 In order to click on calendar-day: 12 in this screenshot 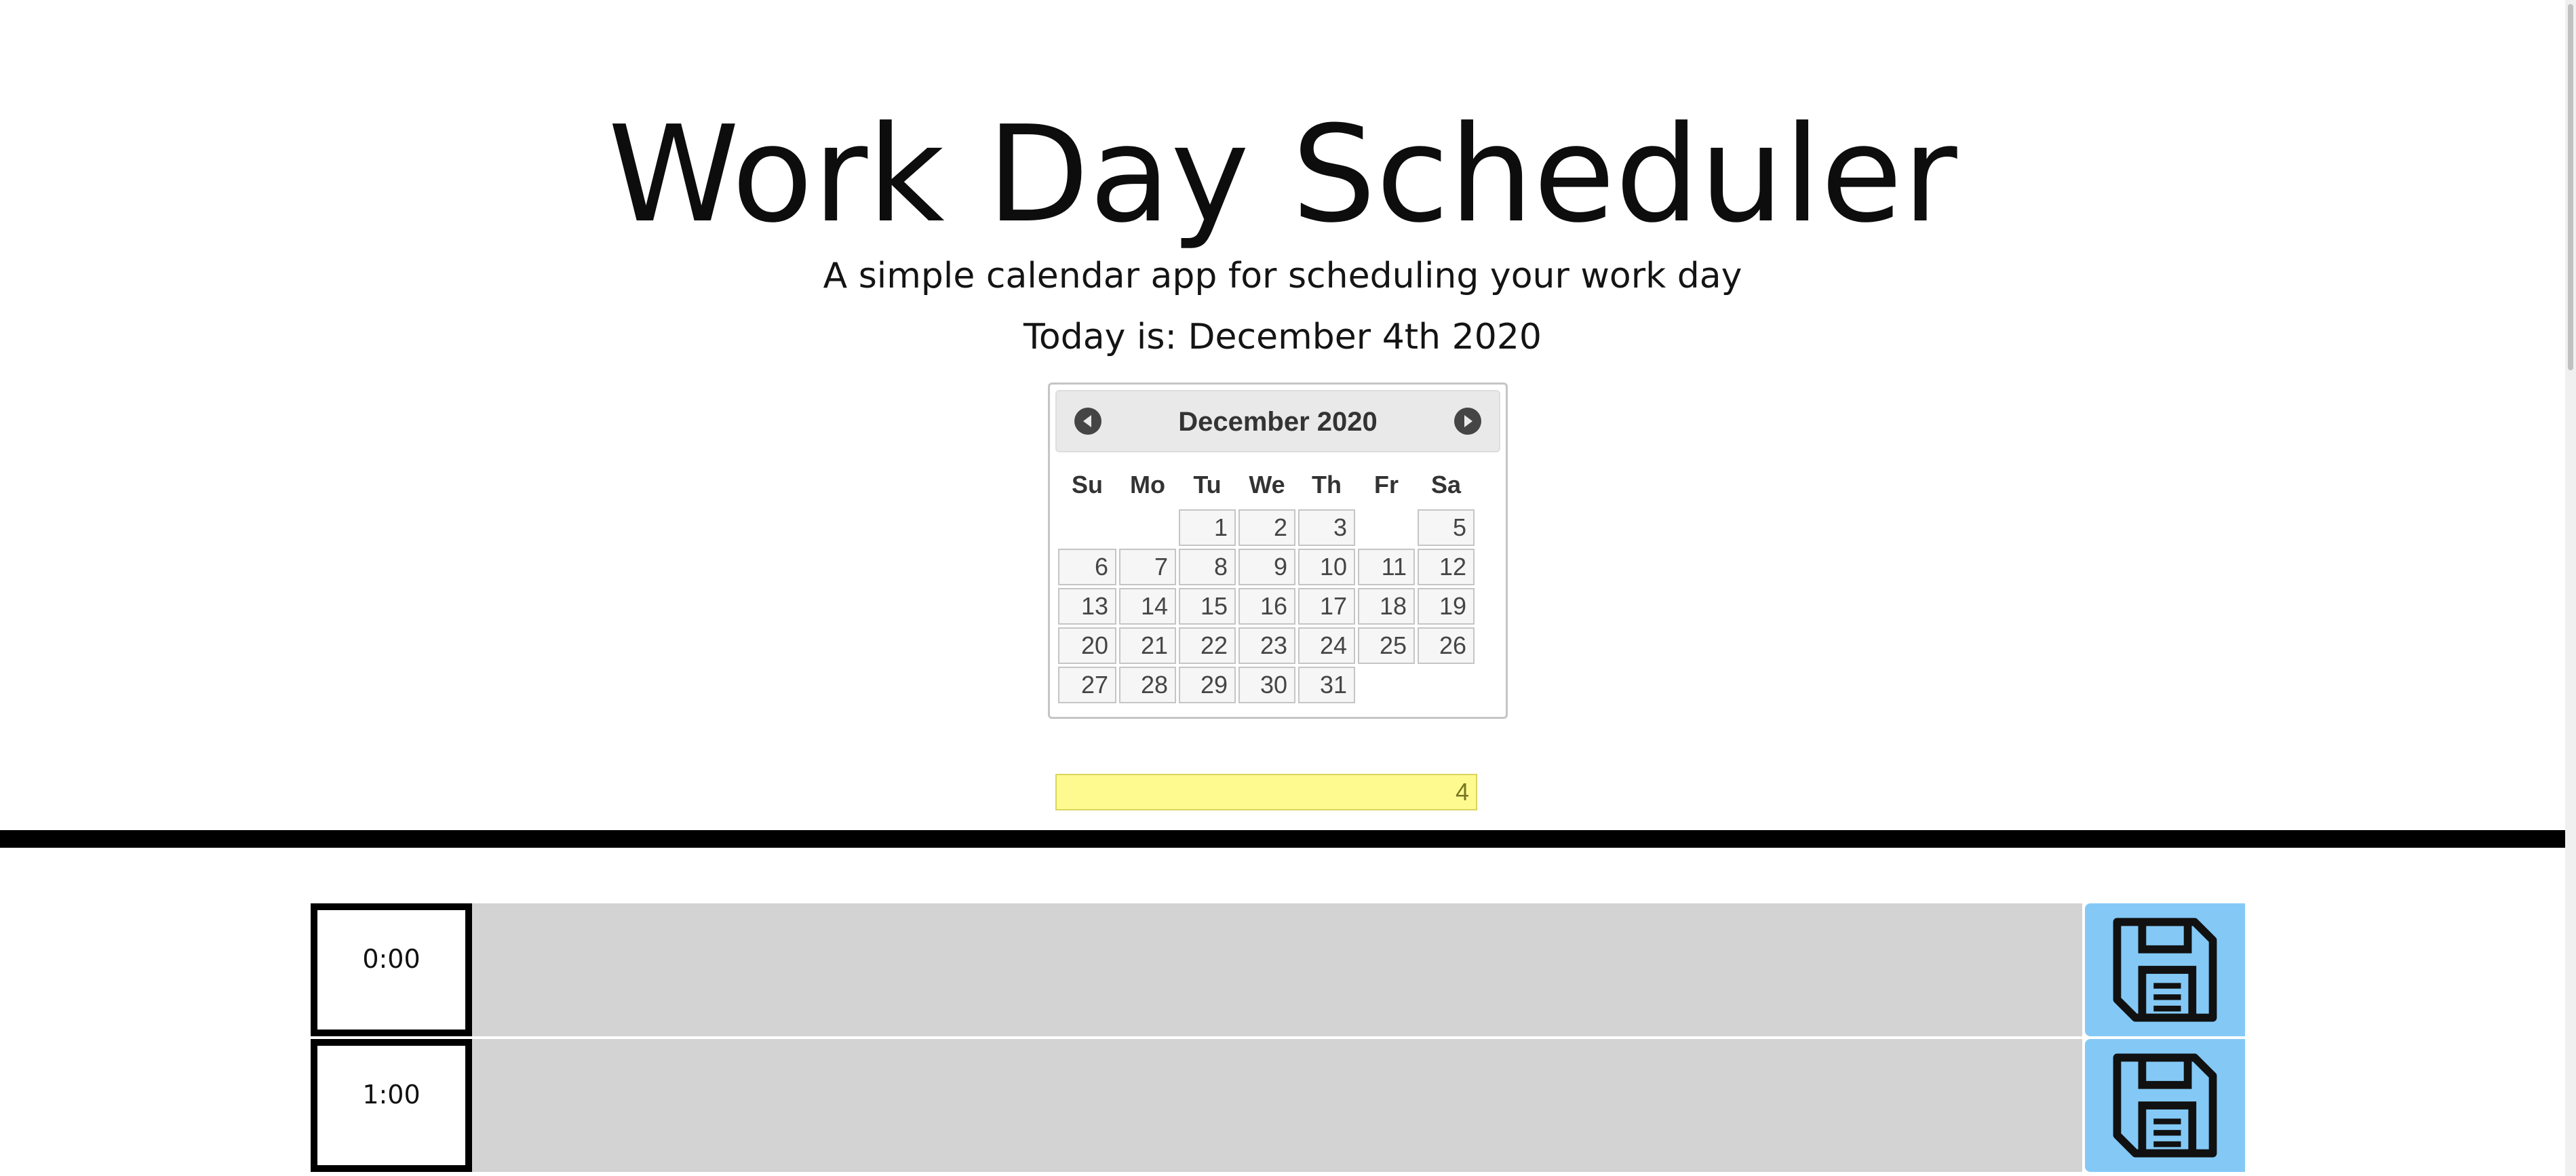, I will do `click(1446, 567)`.